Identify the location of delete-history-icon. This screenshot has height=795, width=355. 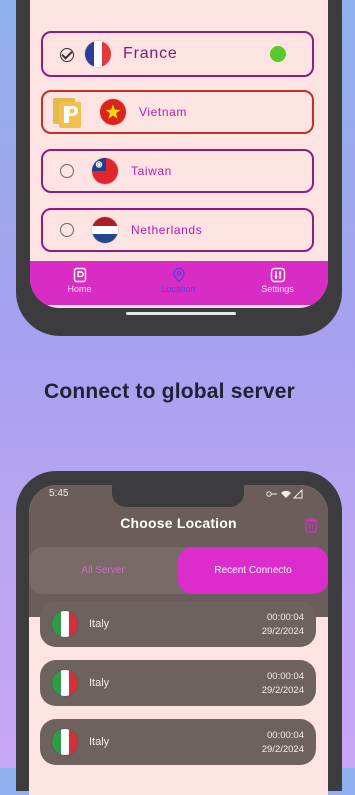
(311, 525).